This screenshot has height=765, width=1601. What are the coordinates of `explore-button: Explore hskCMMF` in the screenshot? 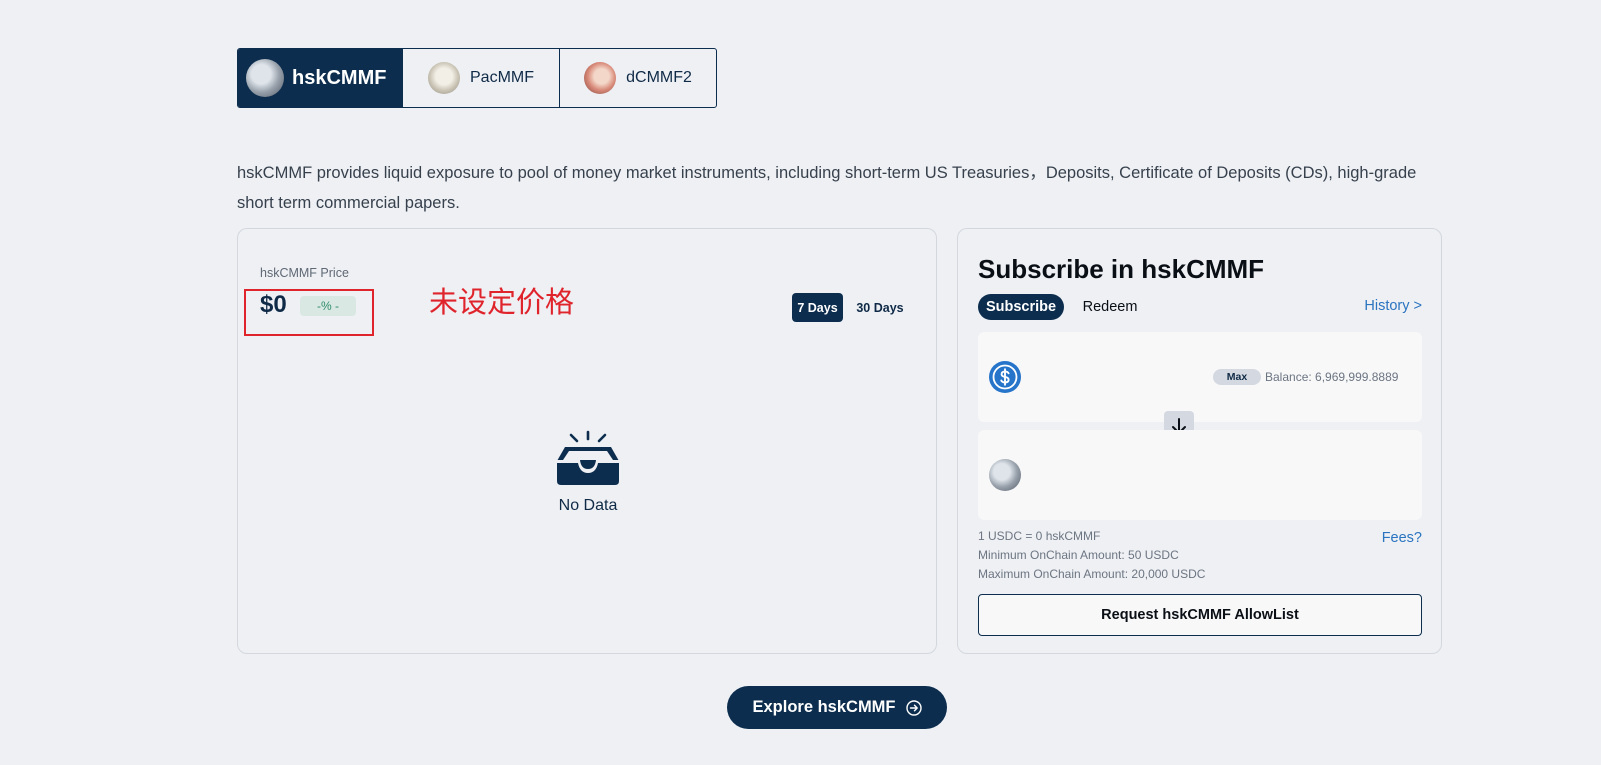 It's located at (837, 707).